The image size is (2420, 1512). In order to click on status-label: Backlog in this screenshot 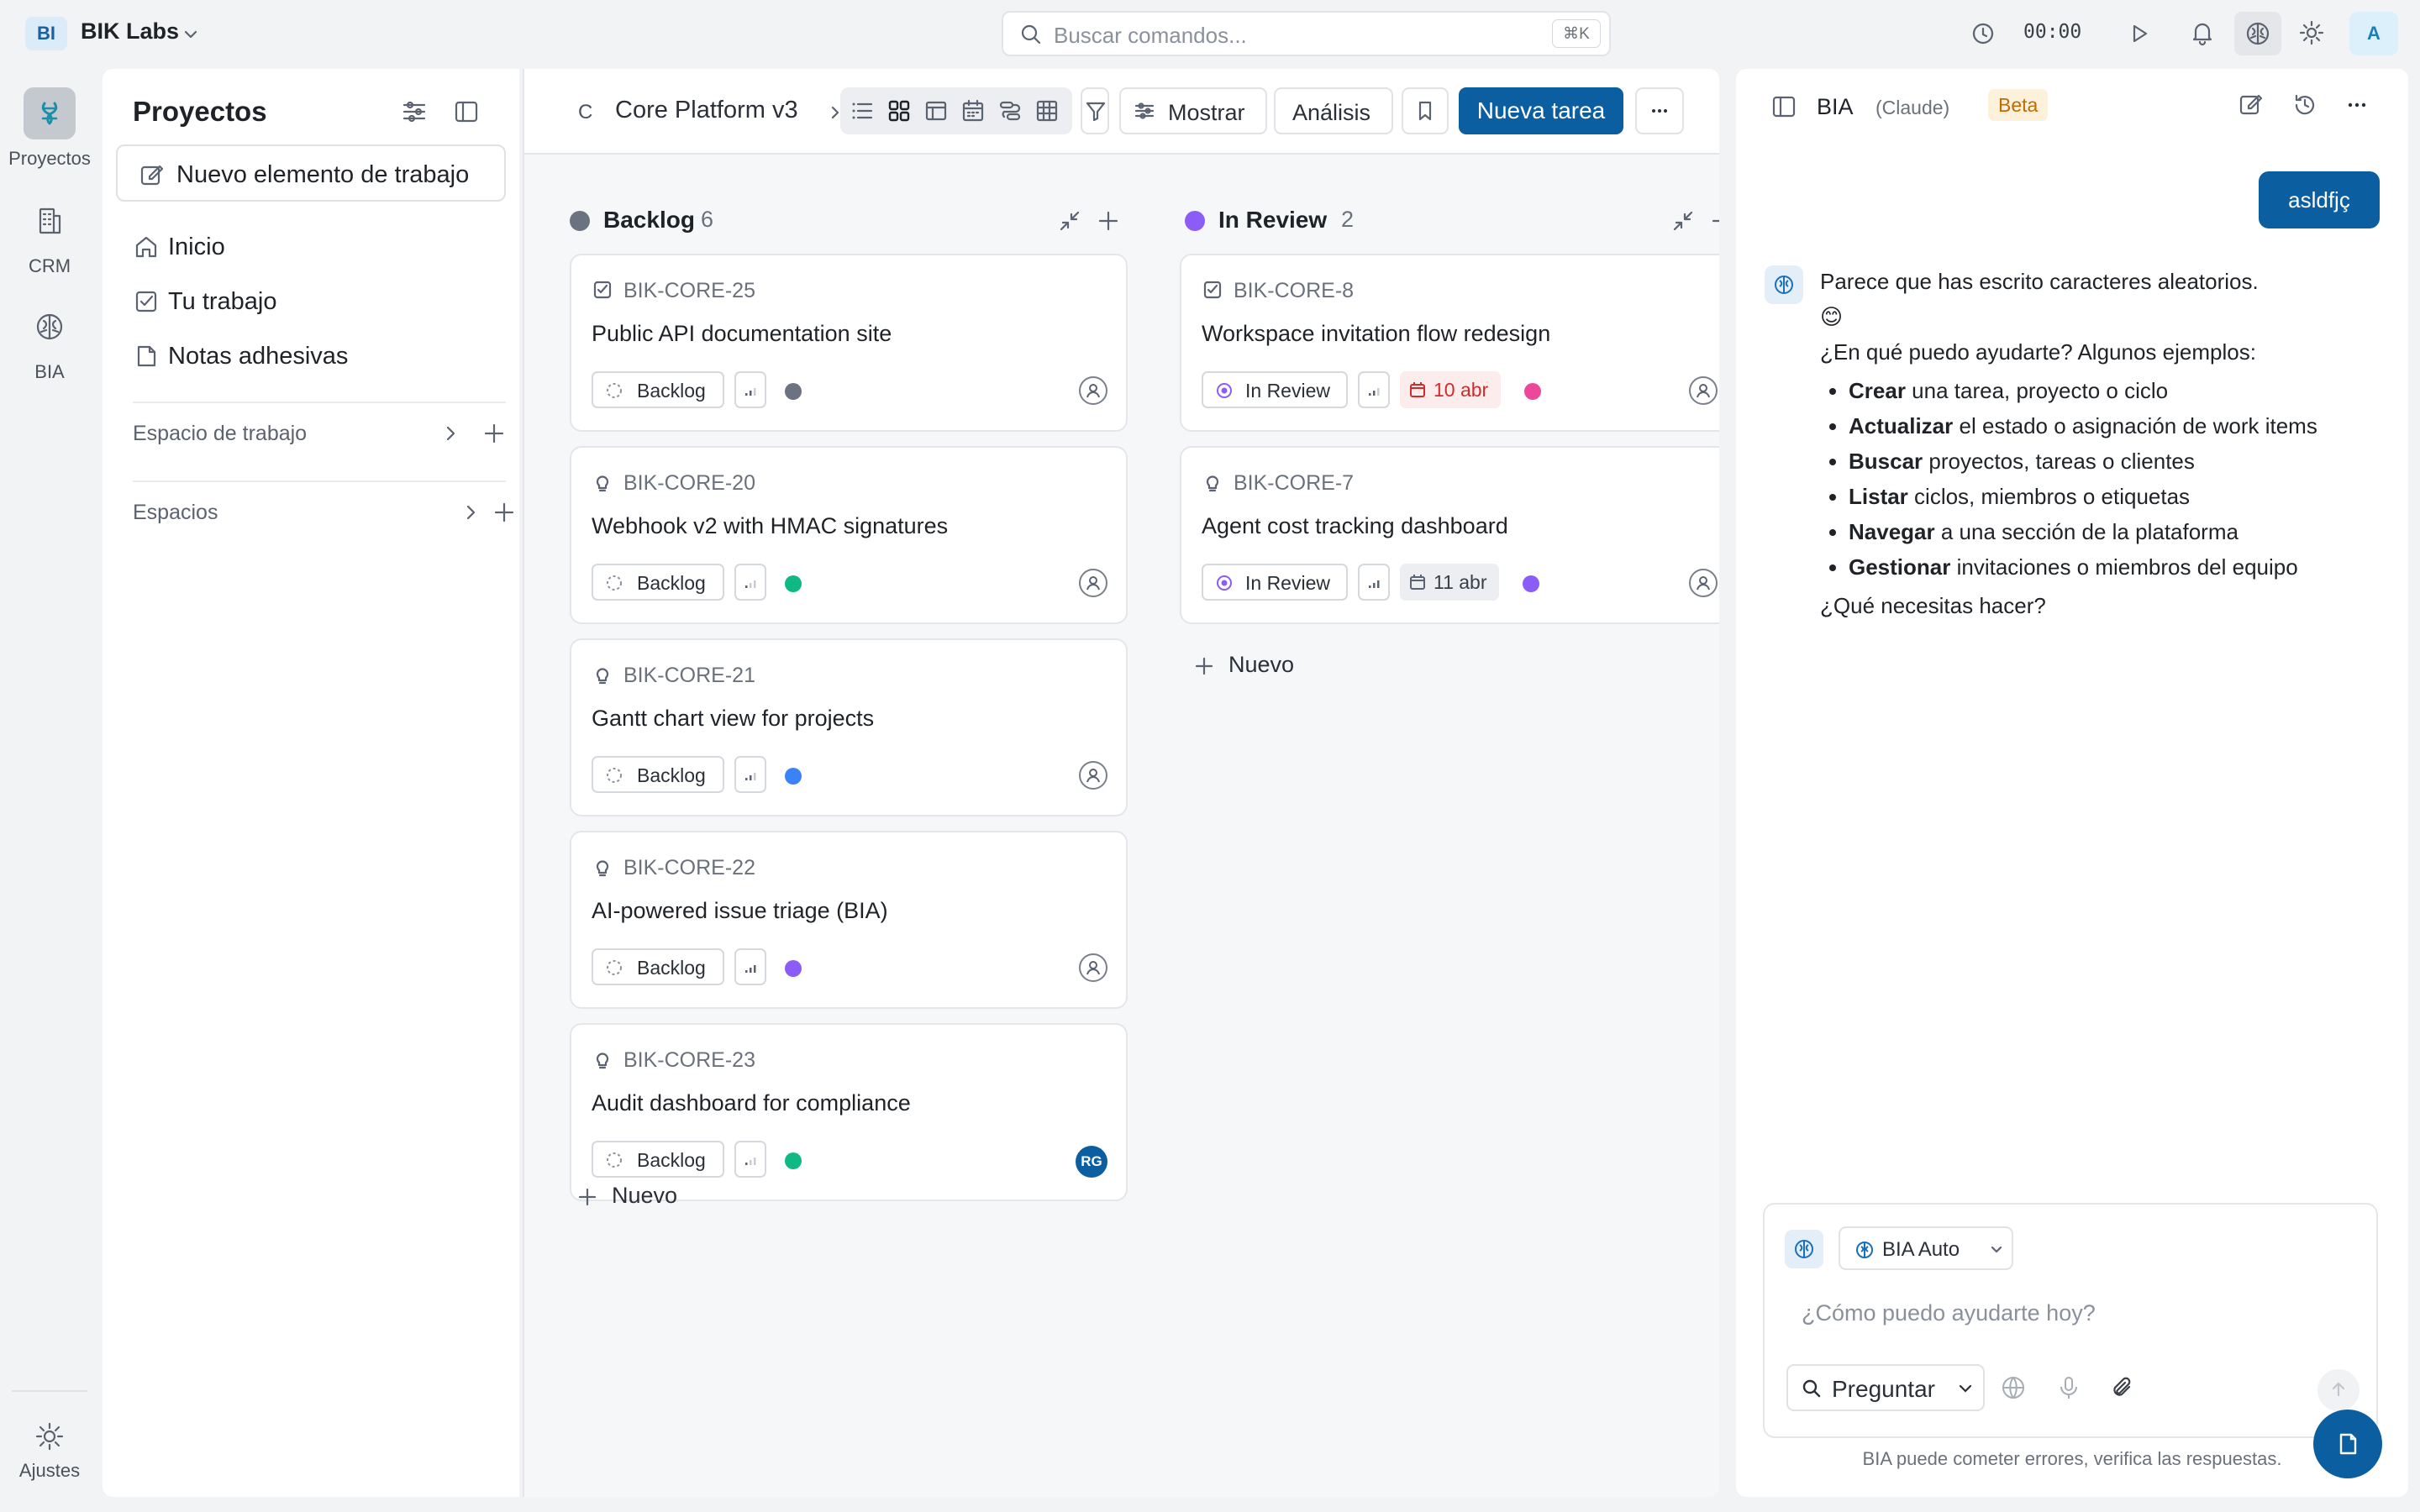, I will do `click(672, 583)`.